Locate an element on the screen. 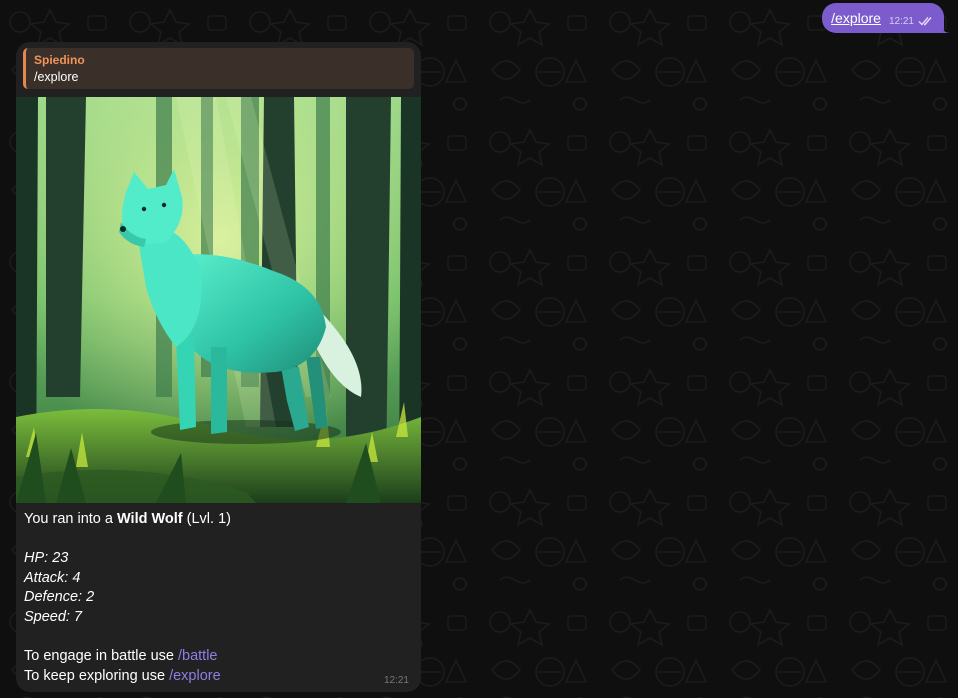 This screenshot has width=958, height=698. reply-text: /explore is located at coordinates (56, 77).